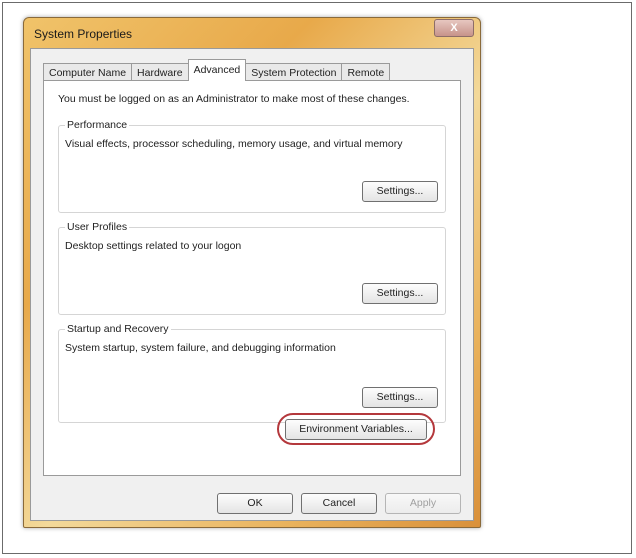  I want to click on close-button: X, so click(454, 28).